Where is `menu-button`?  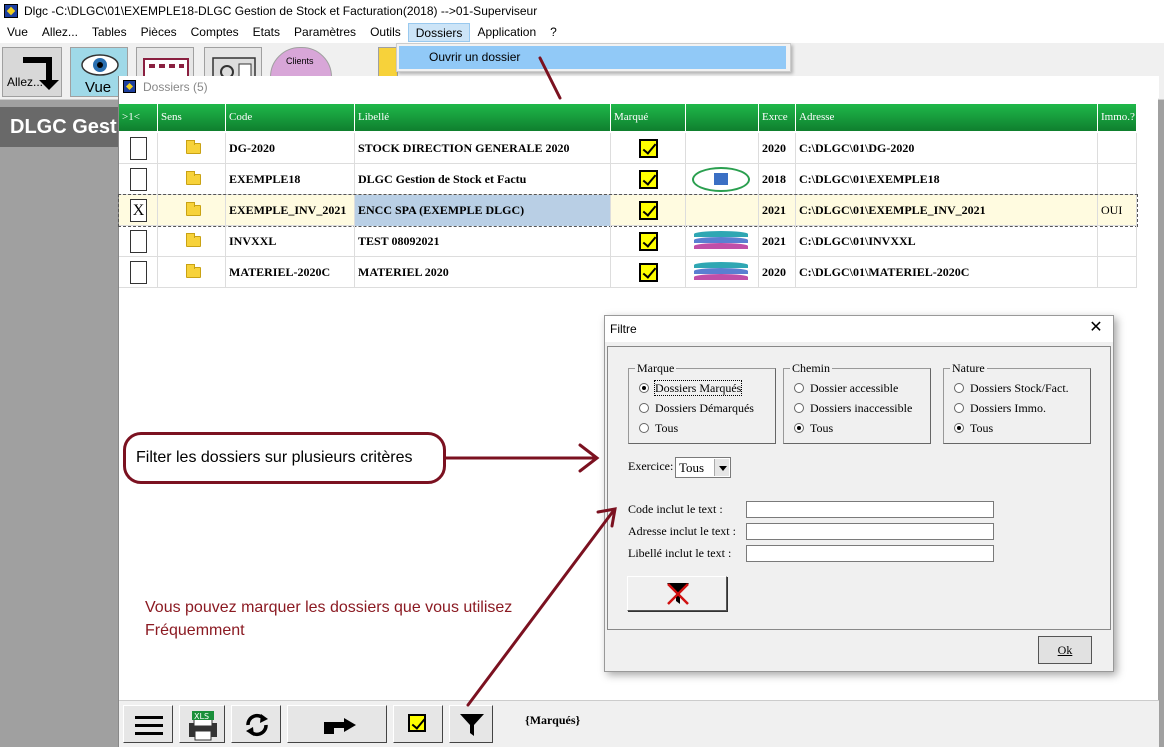 menu-button is located at coordinates (148, 724).